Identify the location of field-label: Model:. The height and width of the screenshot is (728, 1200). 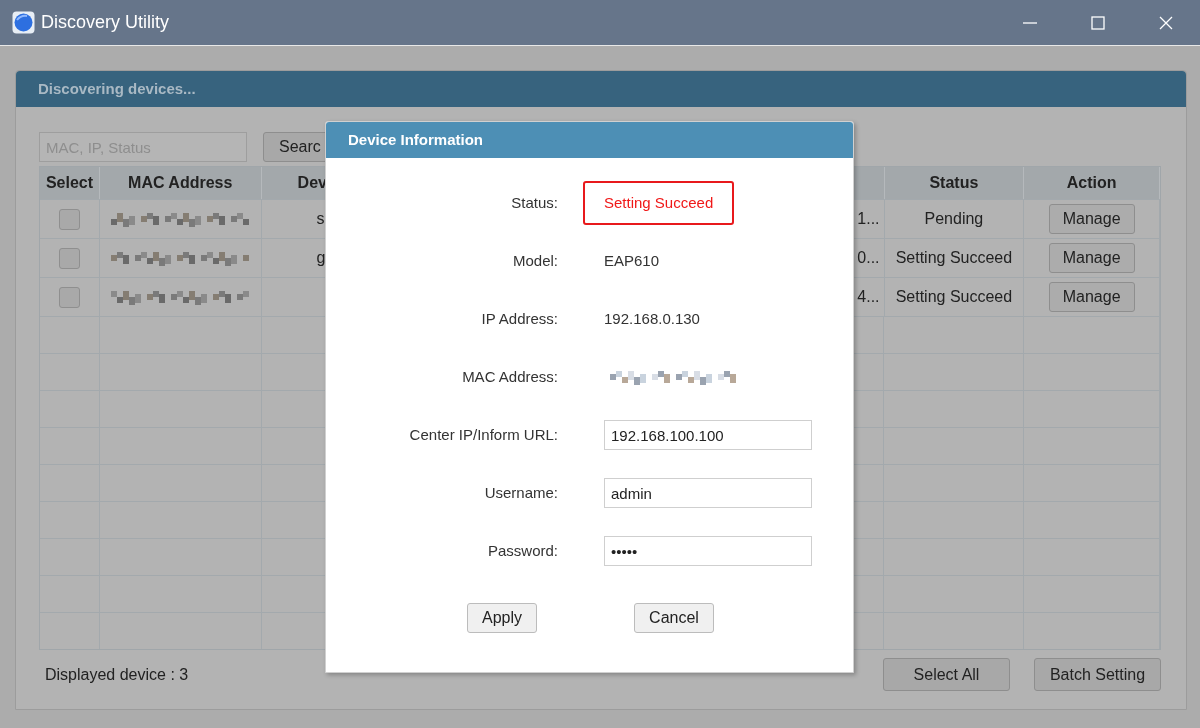
(534, 260).